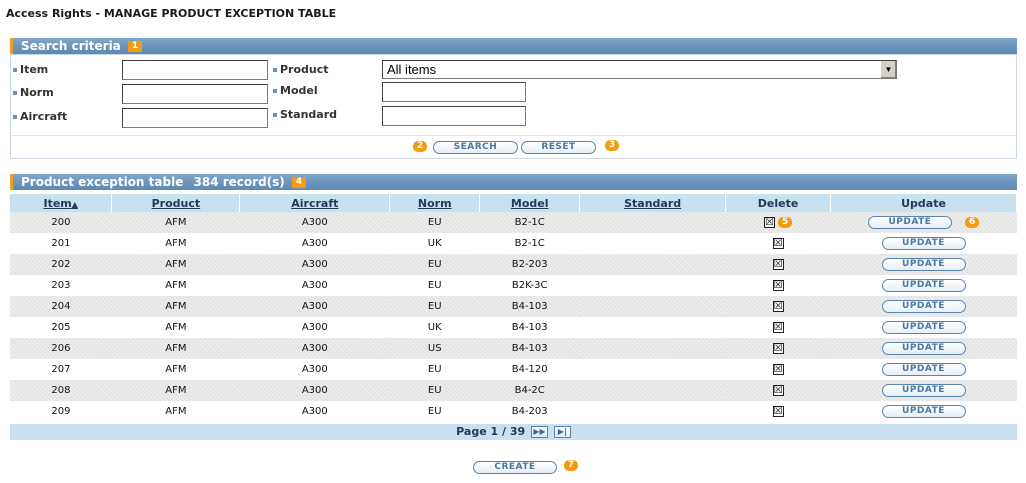  I want to click on table-row: 206 AFM A300 US B4-103 ☒ UPDATE, so click(513, 348).